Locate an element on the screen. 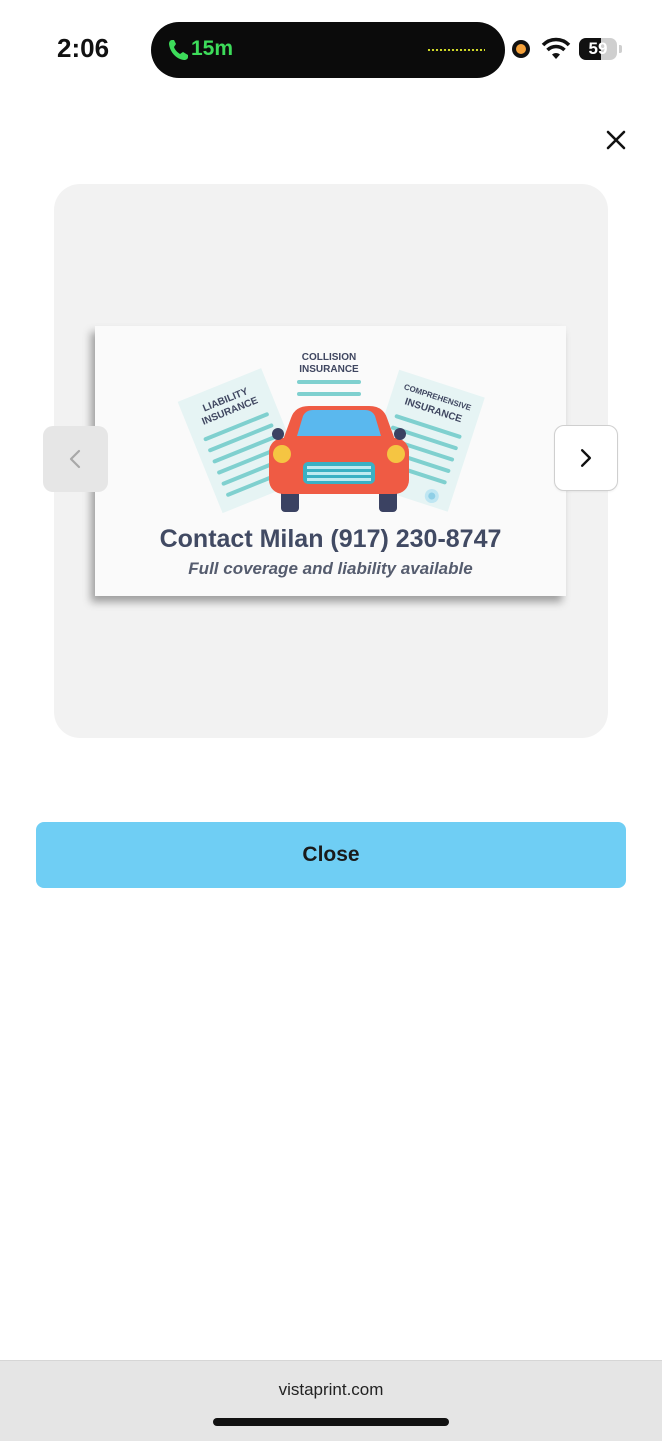  next-button is located at coordinates (586, 458).